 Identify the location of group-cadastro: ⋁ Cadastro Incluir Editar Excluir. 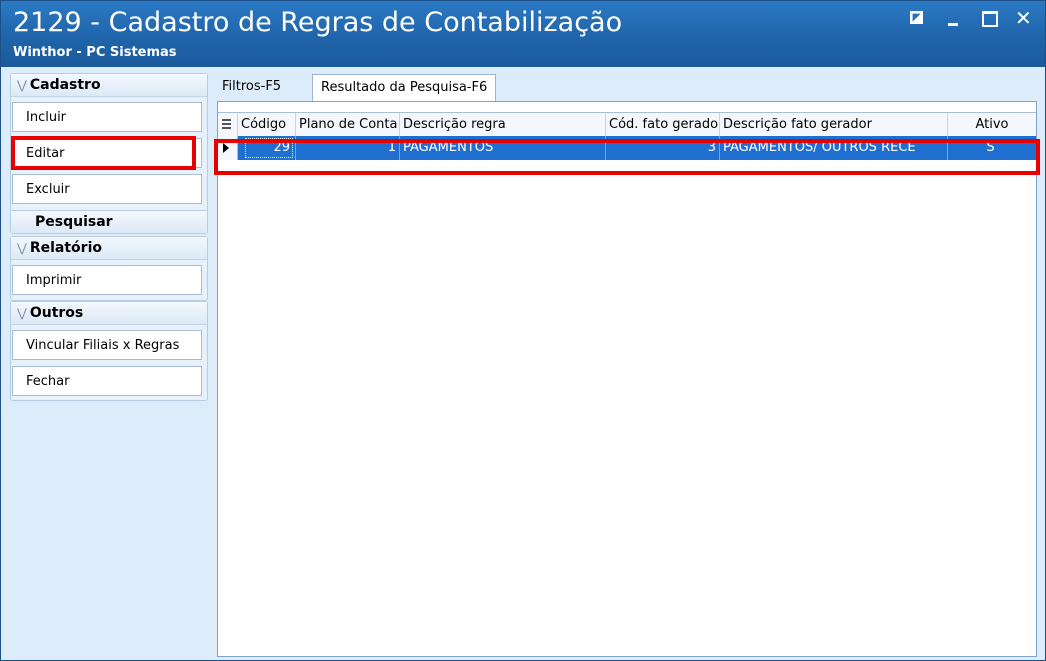
(109, 143).